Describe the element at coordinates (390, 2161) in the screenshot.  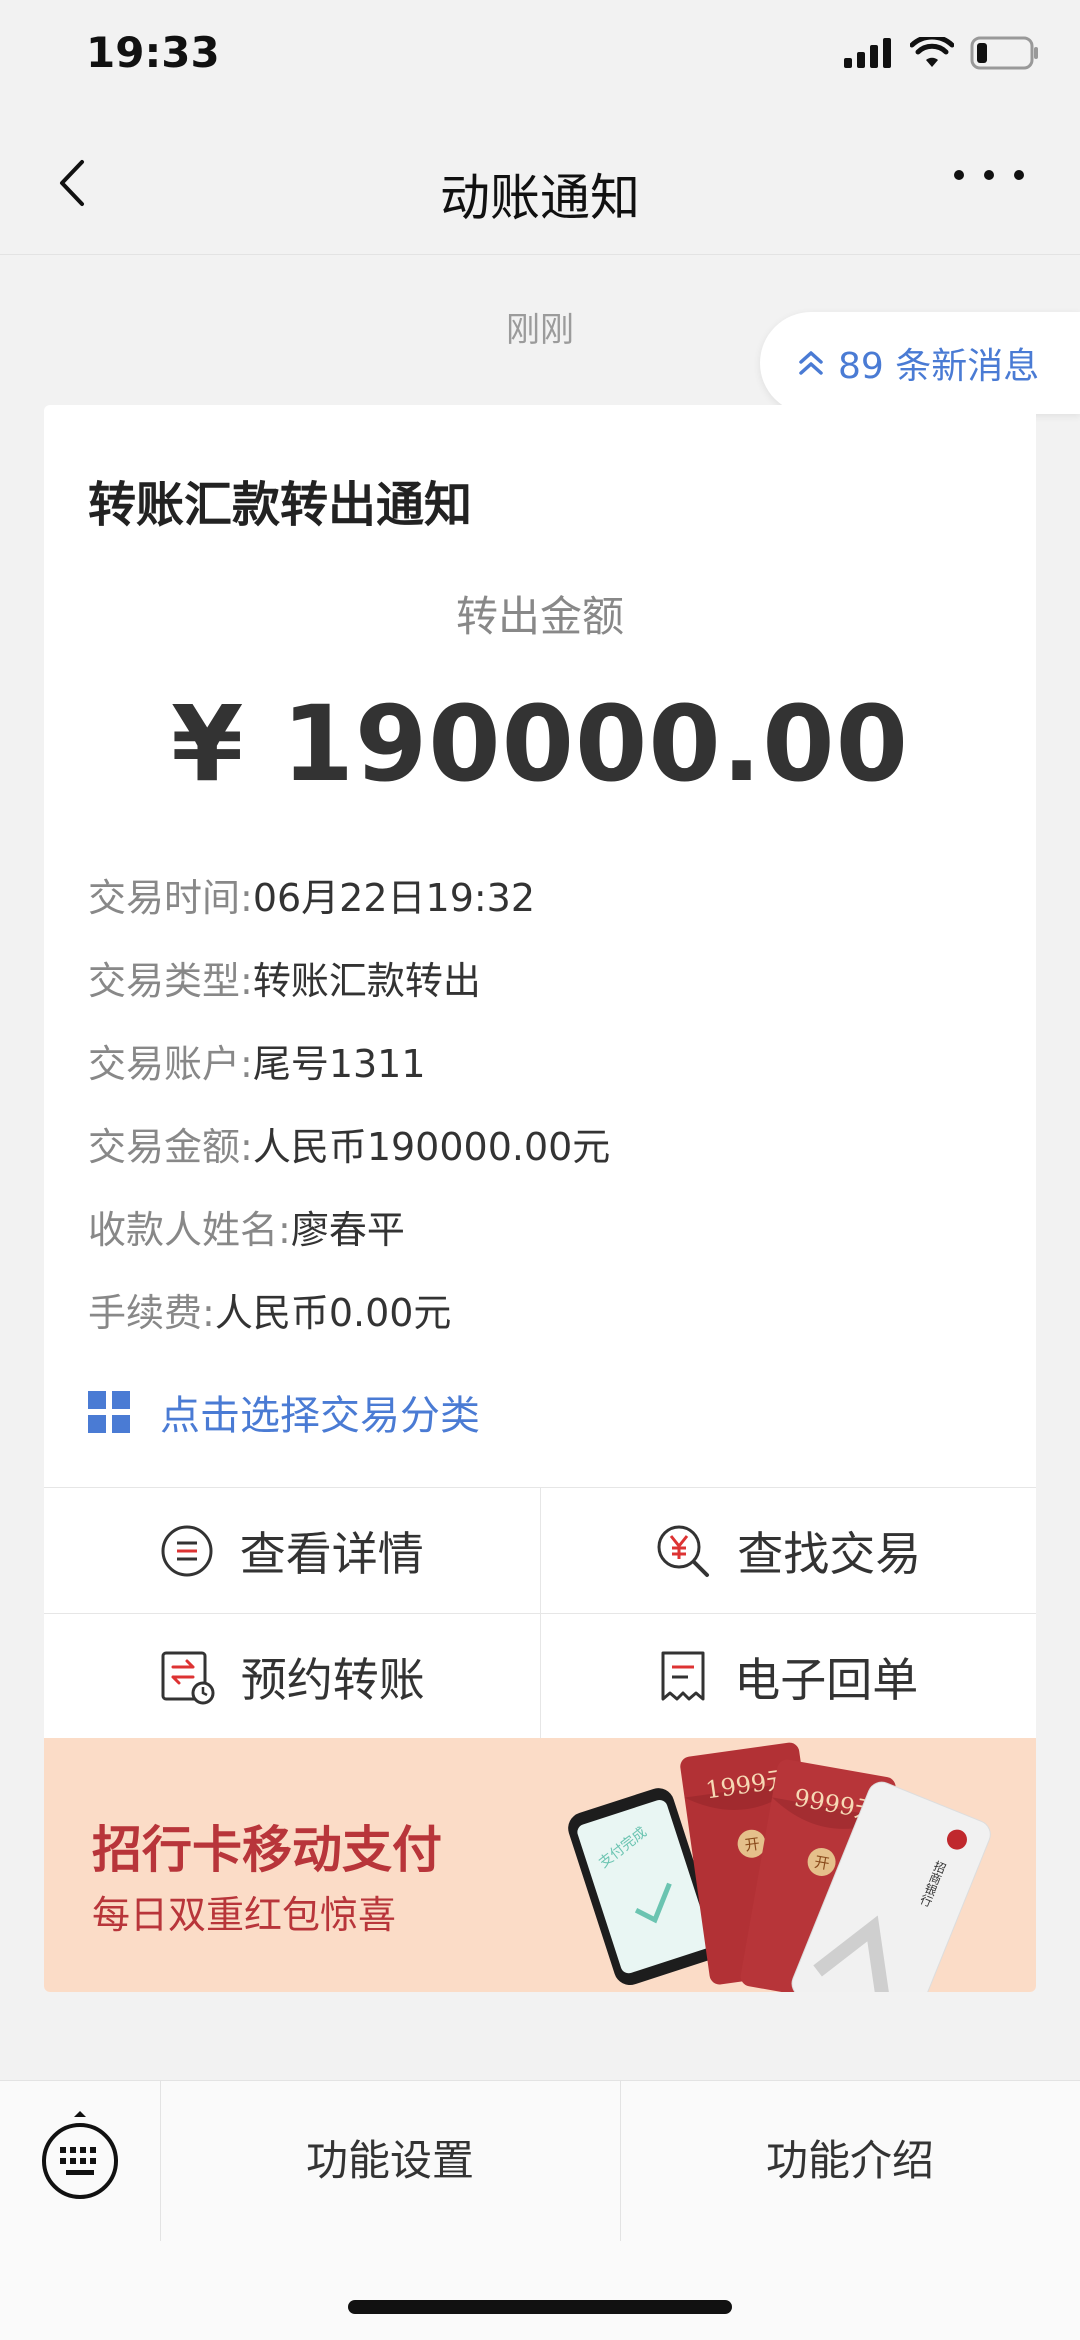
I see `function-settings-button: 功能设置` at that location.